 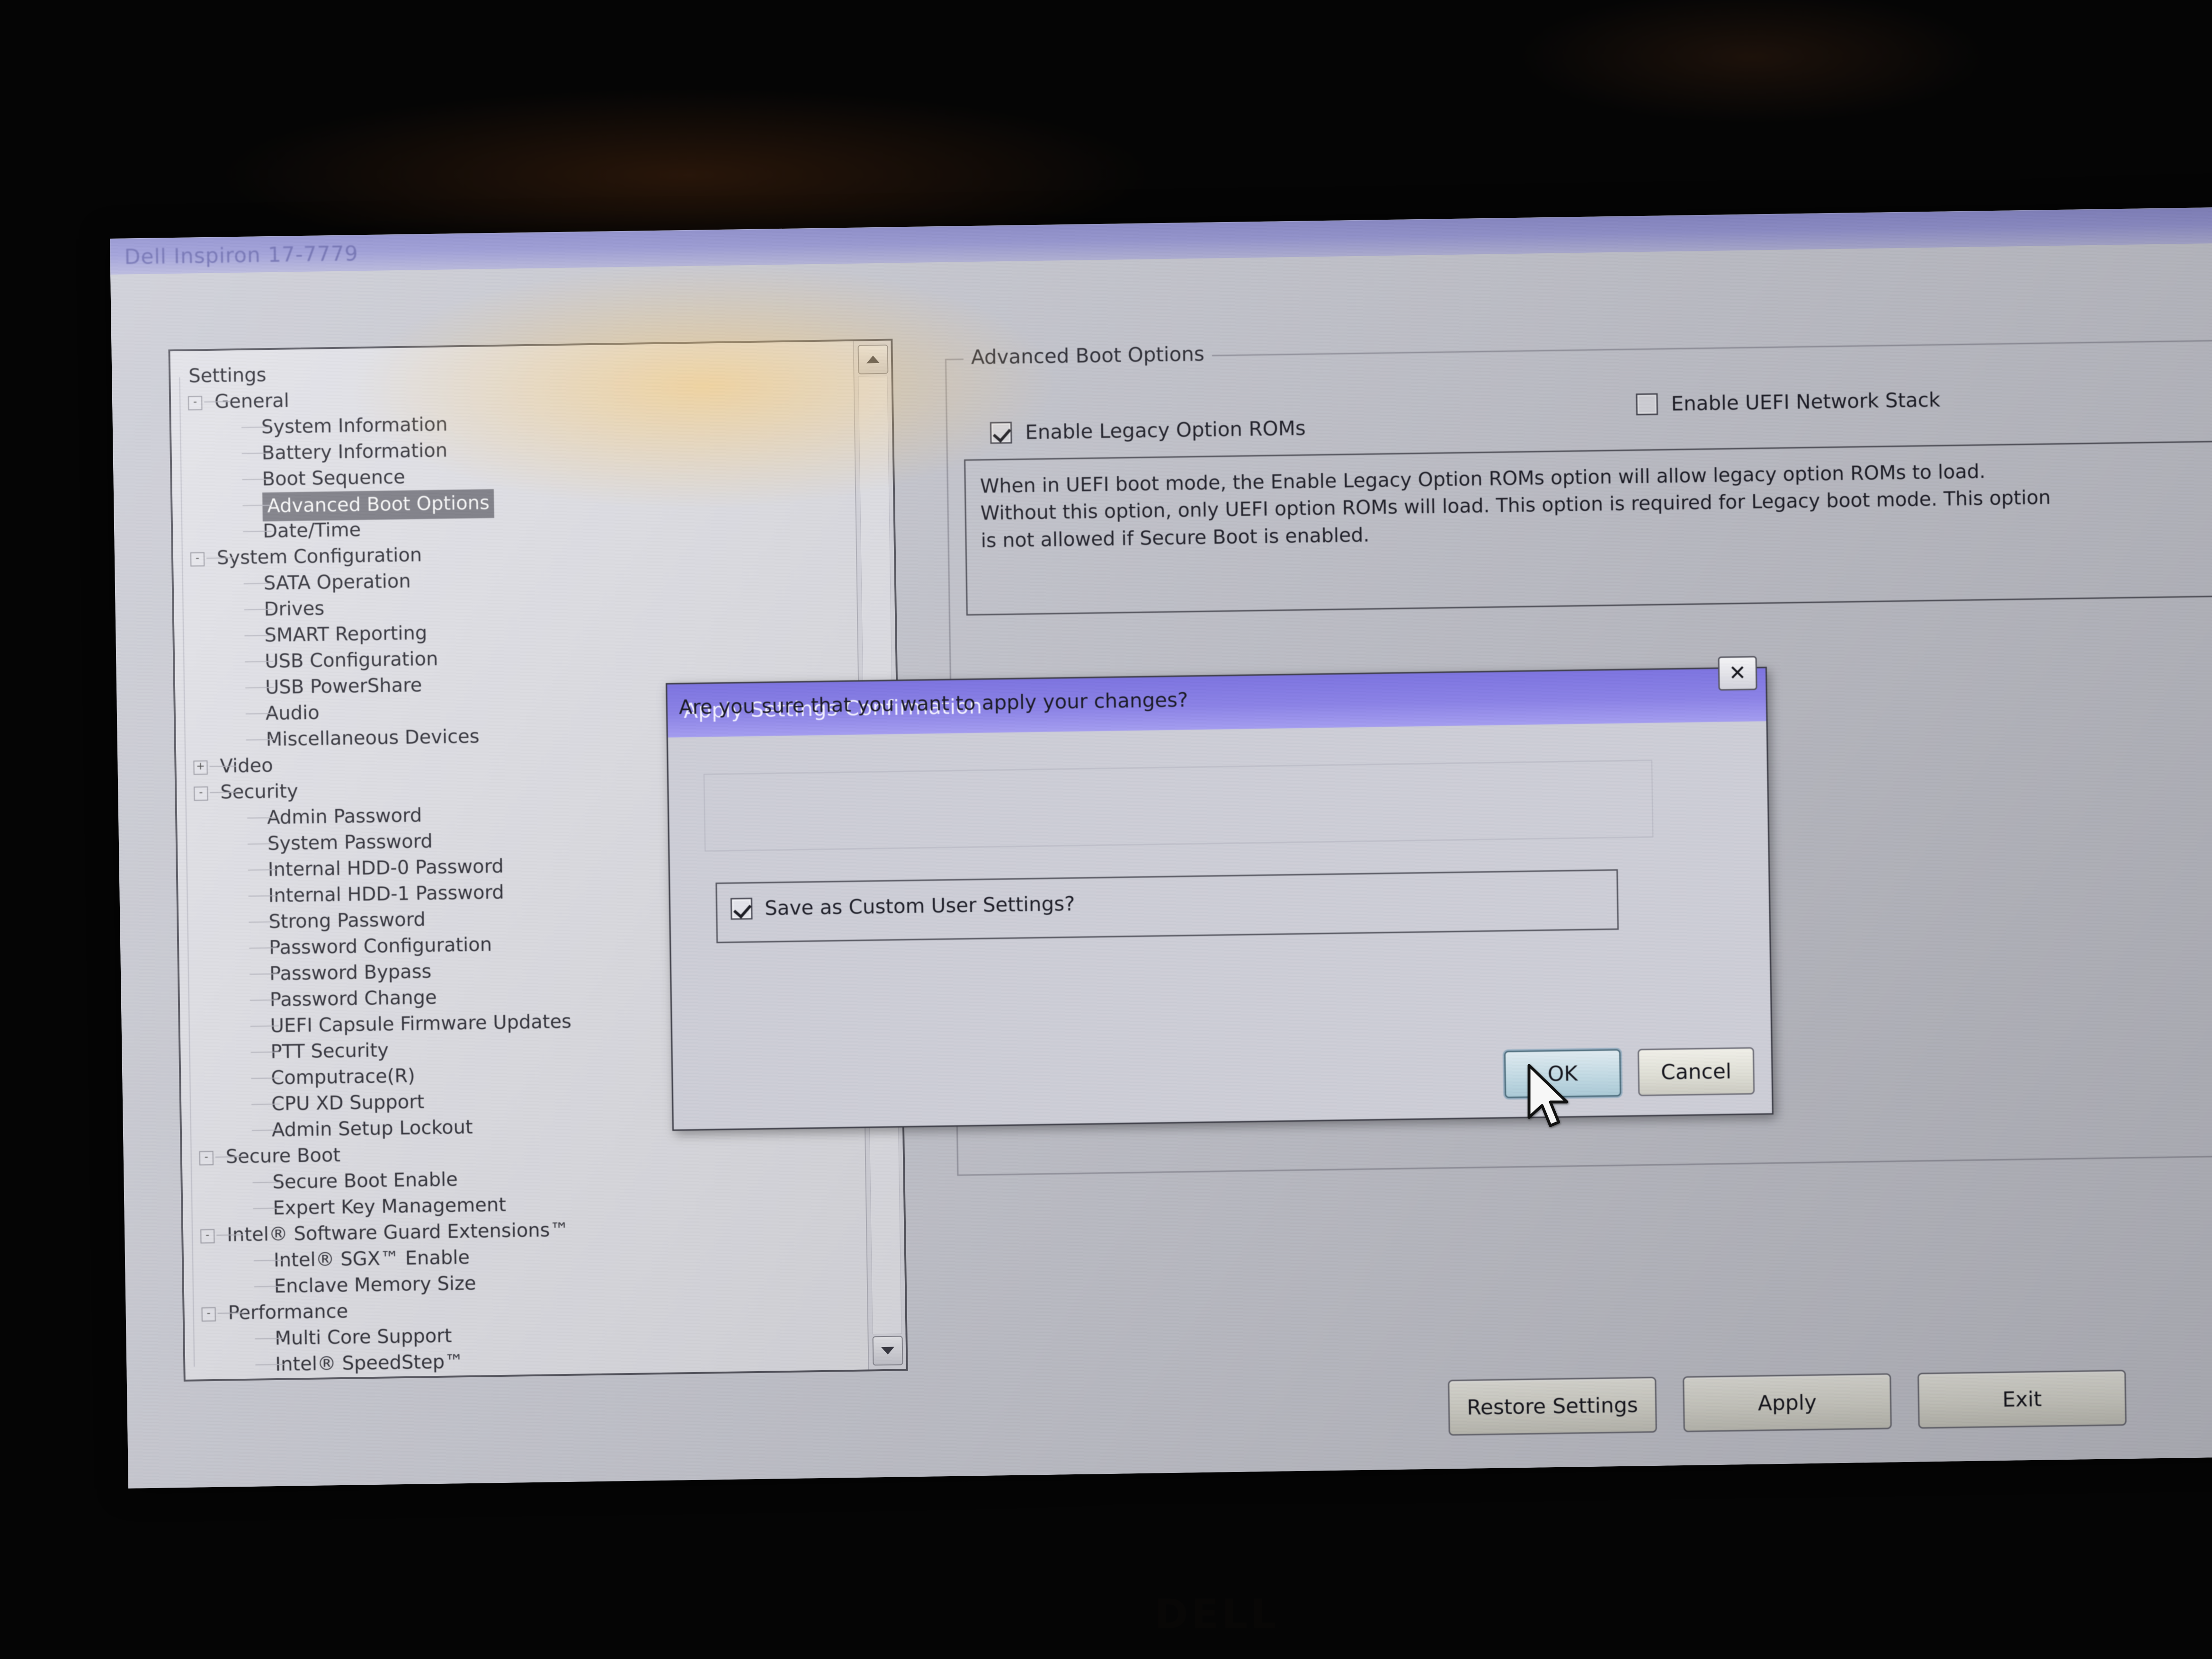 I want to click on tree-item-label: USB PowerShare, so click(x=343, y=686).